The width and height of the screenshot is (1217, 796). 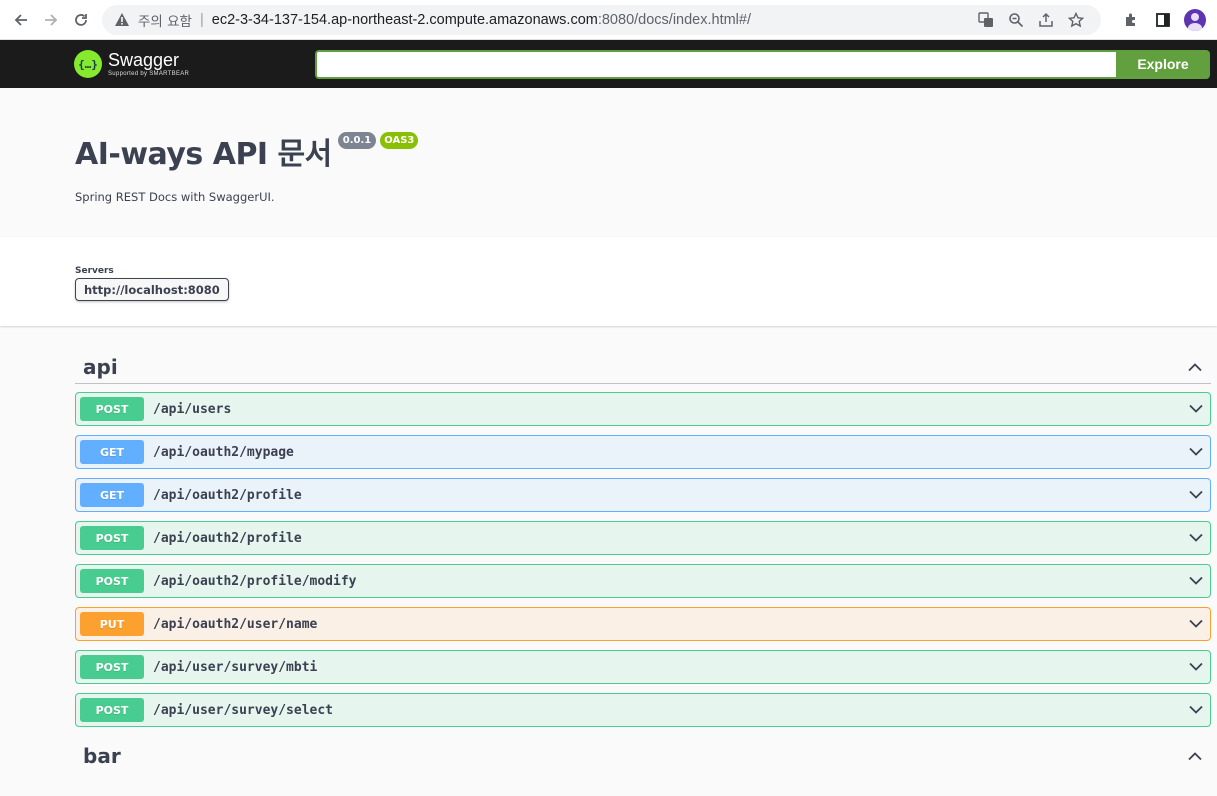 I want to click on tag-name: api, so click(x=100, y=367).